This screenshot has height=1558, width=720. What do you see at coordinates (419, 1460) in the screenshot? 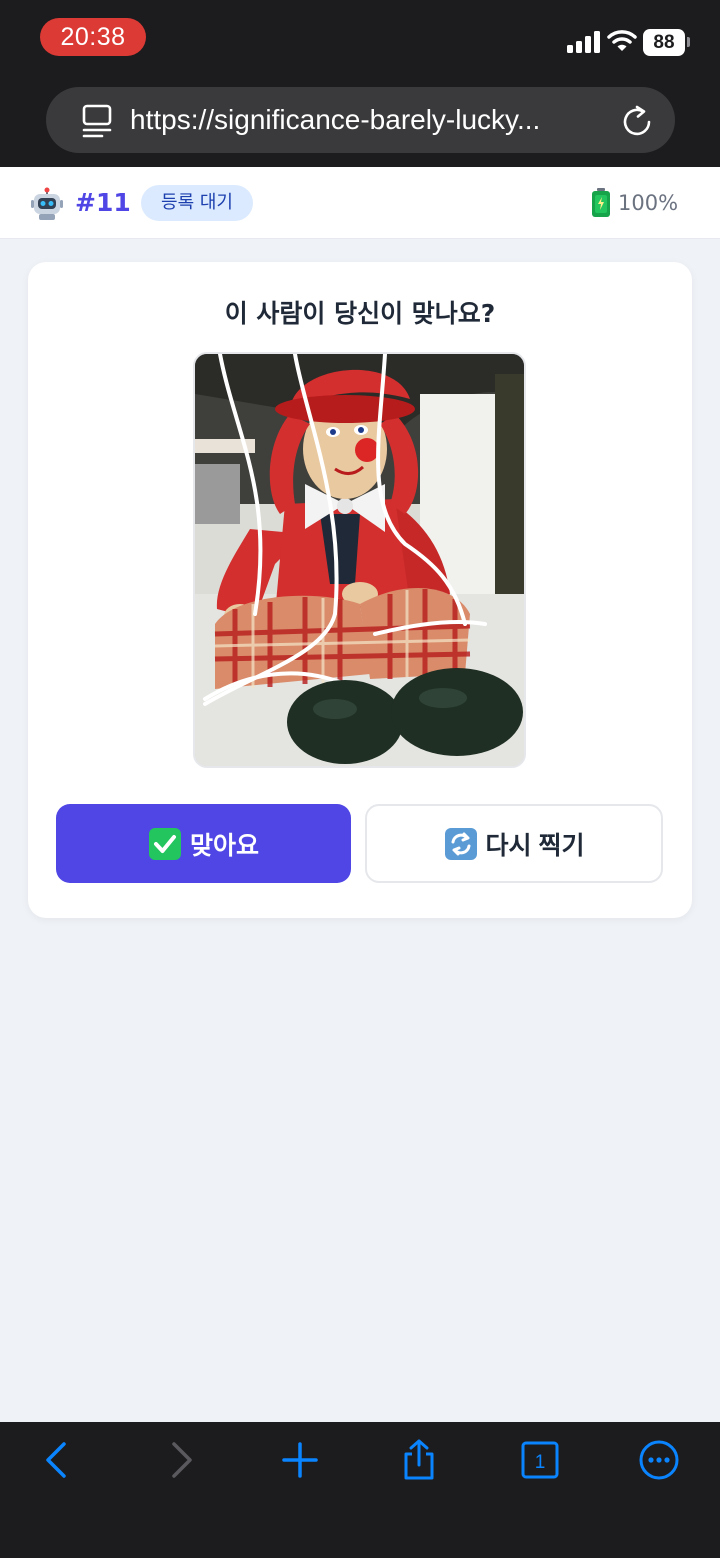
I see `share-icon` at bounding box center [419, 1460].